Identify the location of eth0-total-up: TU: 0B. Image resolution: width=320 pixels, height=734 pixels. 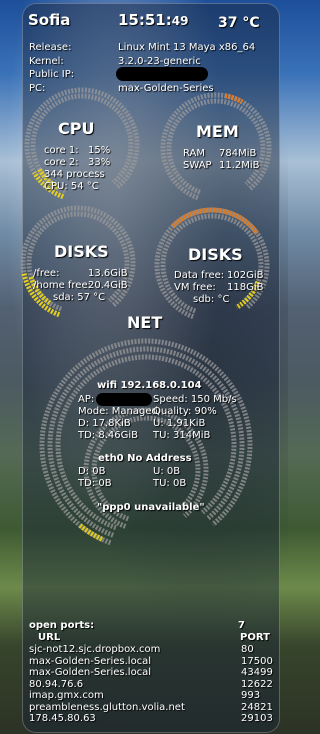
(170, 483).